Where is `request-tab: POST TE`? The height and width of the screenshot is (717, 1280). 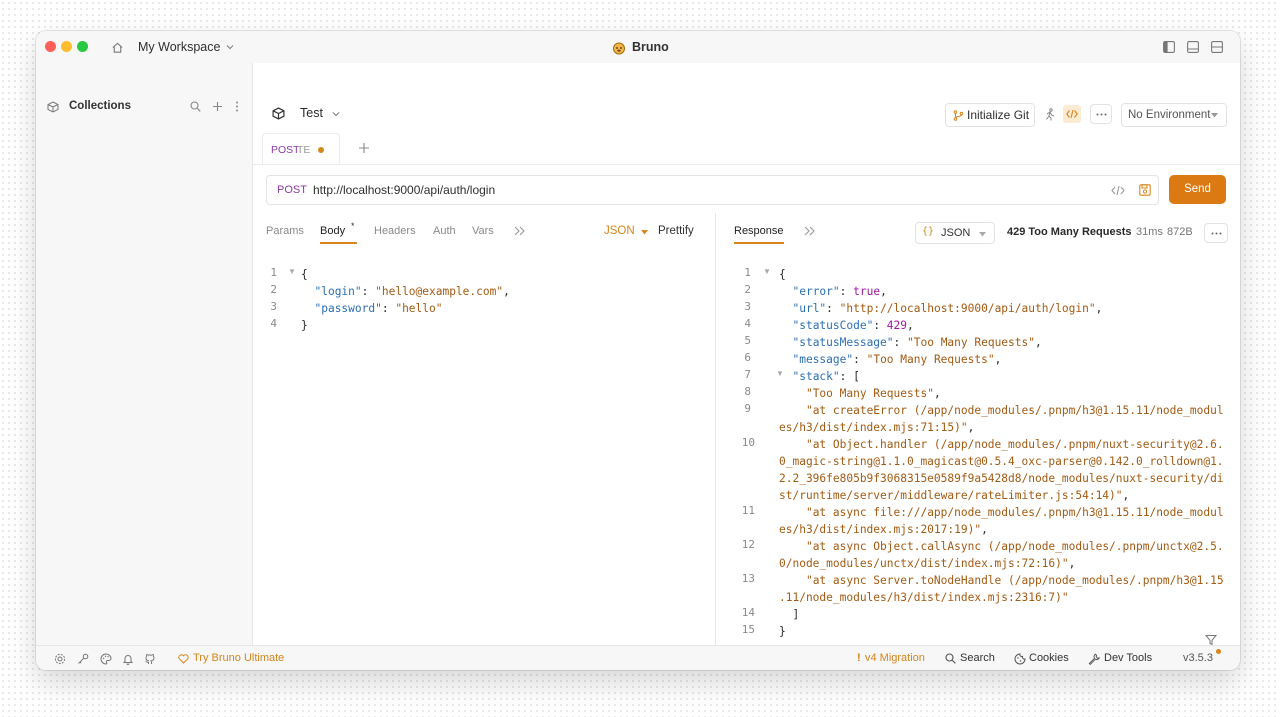 request-tab: POST TE is located at coordinates (301, 149).